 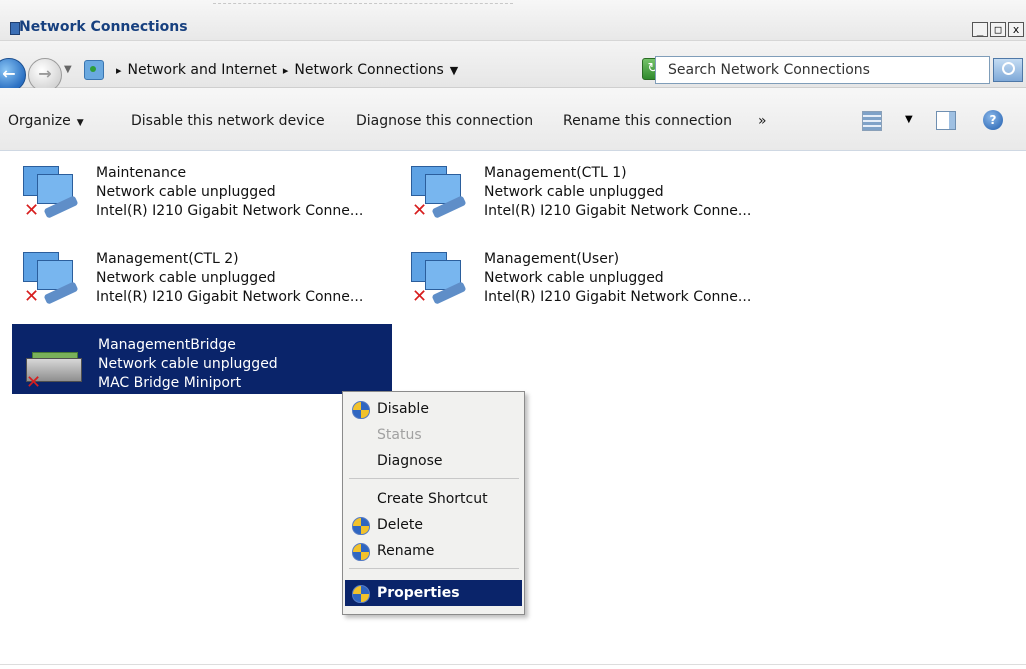 I want to click on connection-name: Maintenance, so click(x=141, y=173).